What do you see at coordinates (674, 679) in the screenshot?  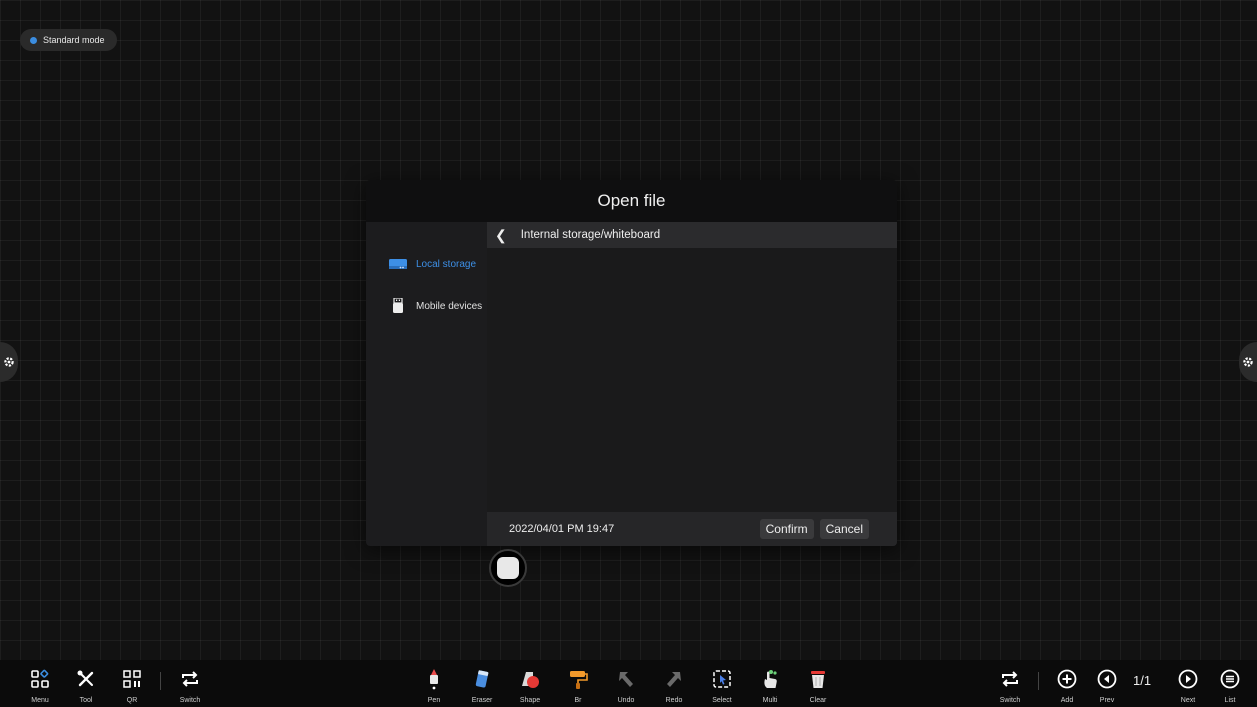 I see `redo-arrow-icon` at bounding box center [674, 679].